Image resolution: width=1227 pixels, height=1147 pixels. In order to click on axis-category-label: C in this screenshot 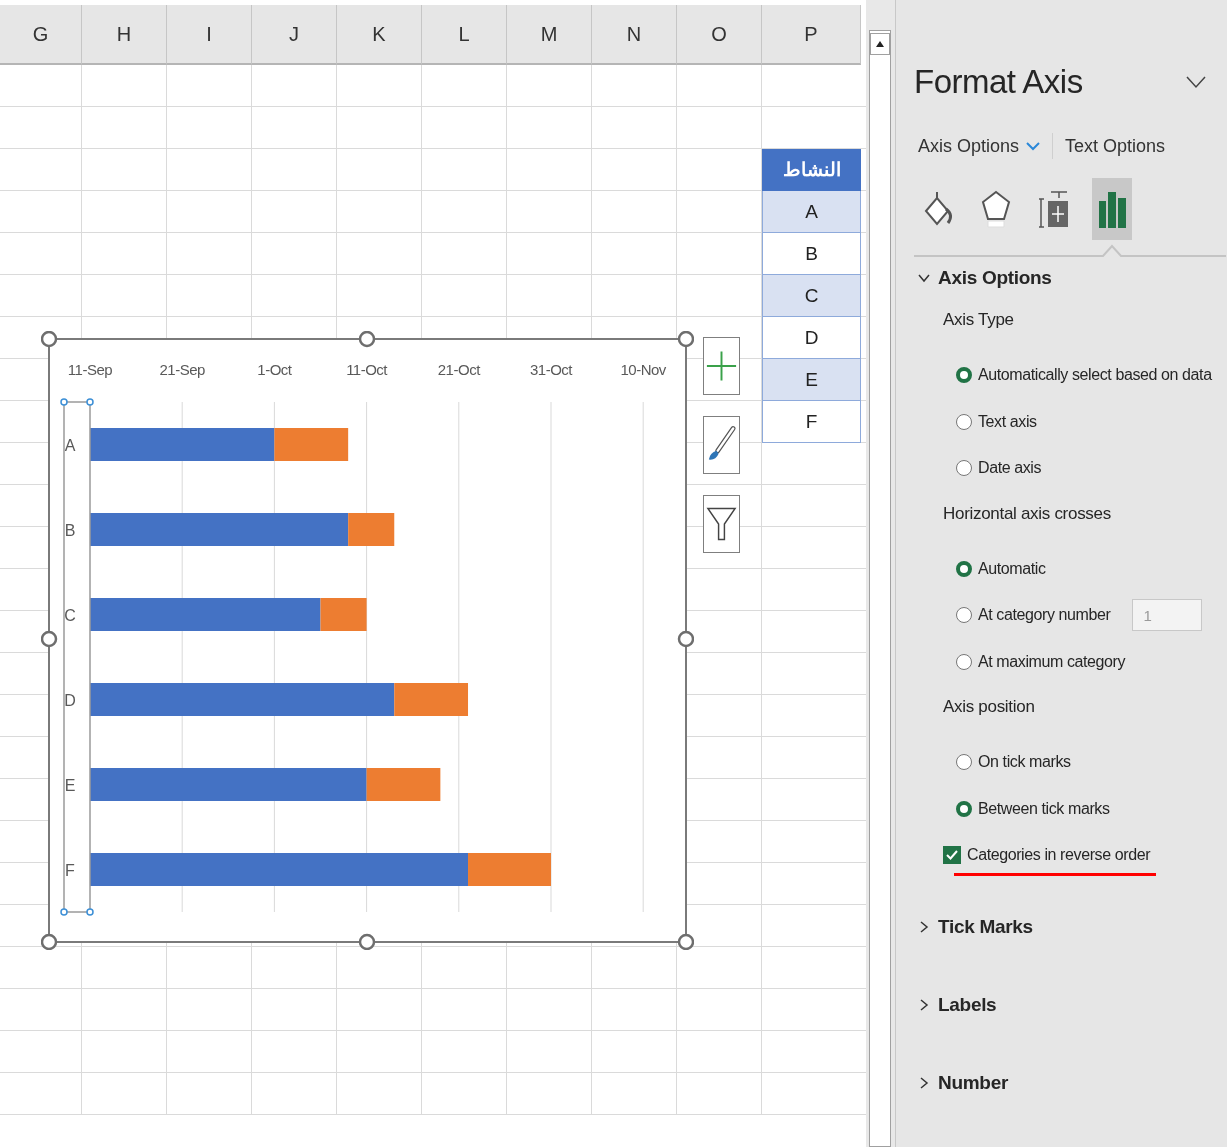, I will do `click(70, 615)`.